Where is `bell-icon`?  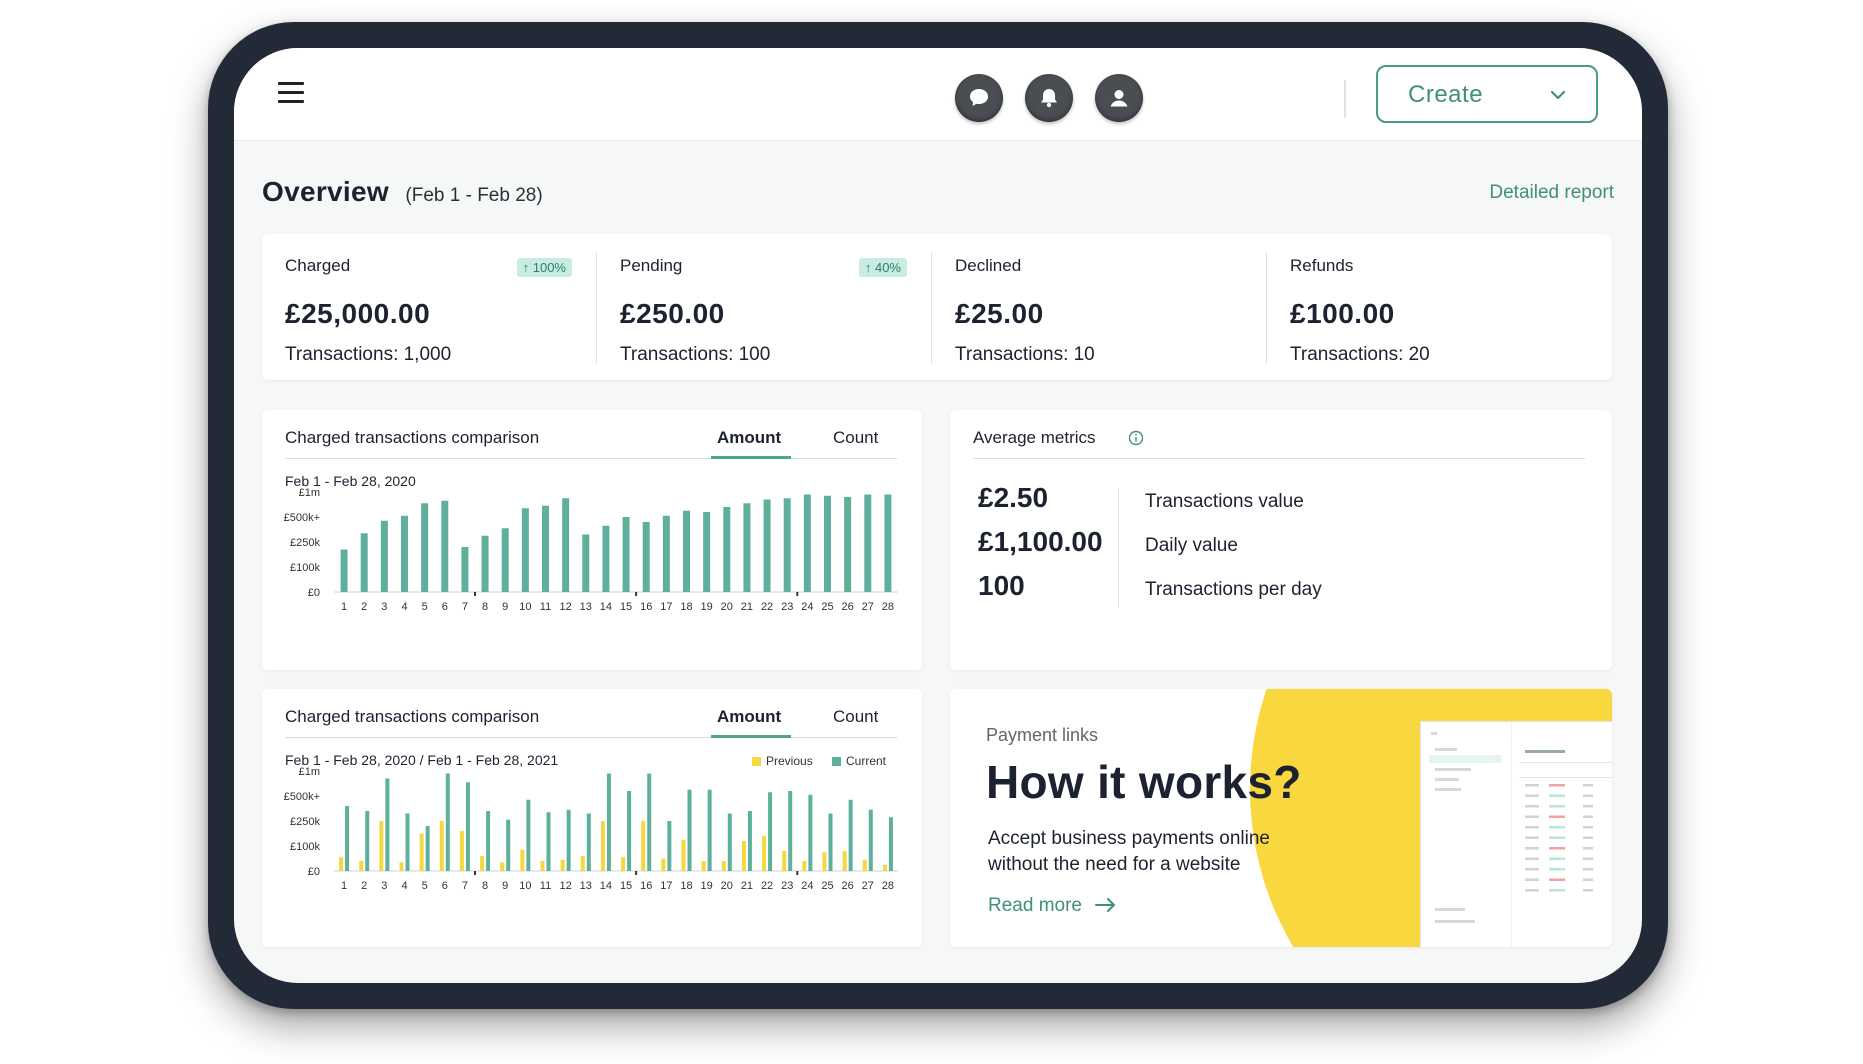 bell-icon is located at coordinates (1049, 98).